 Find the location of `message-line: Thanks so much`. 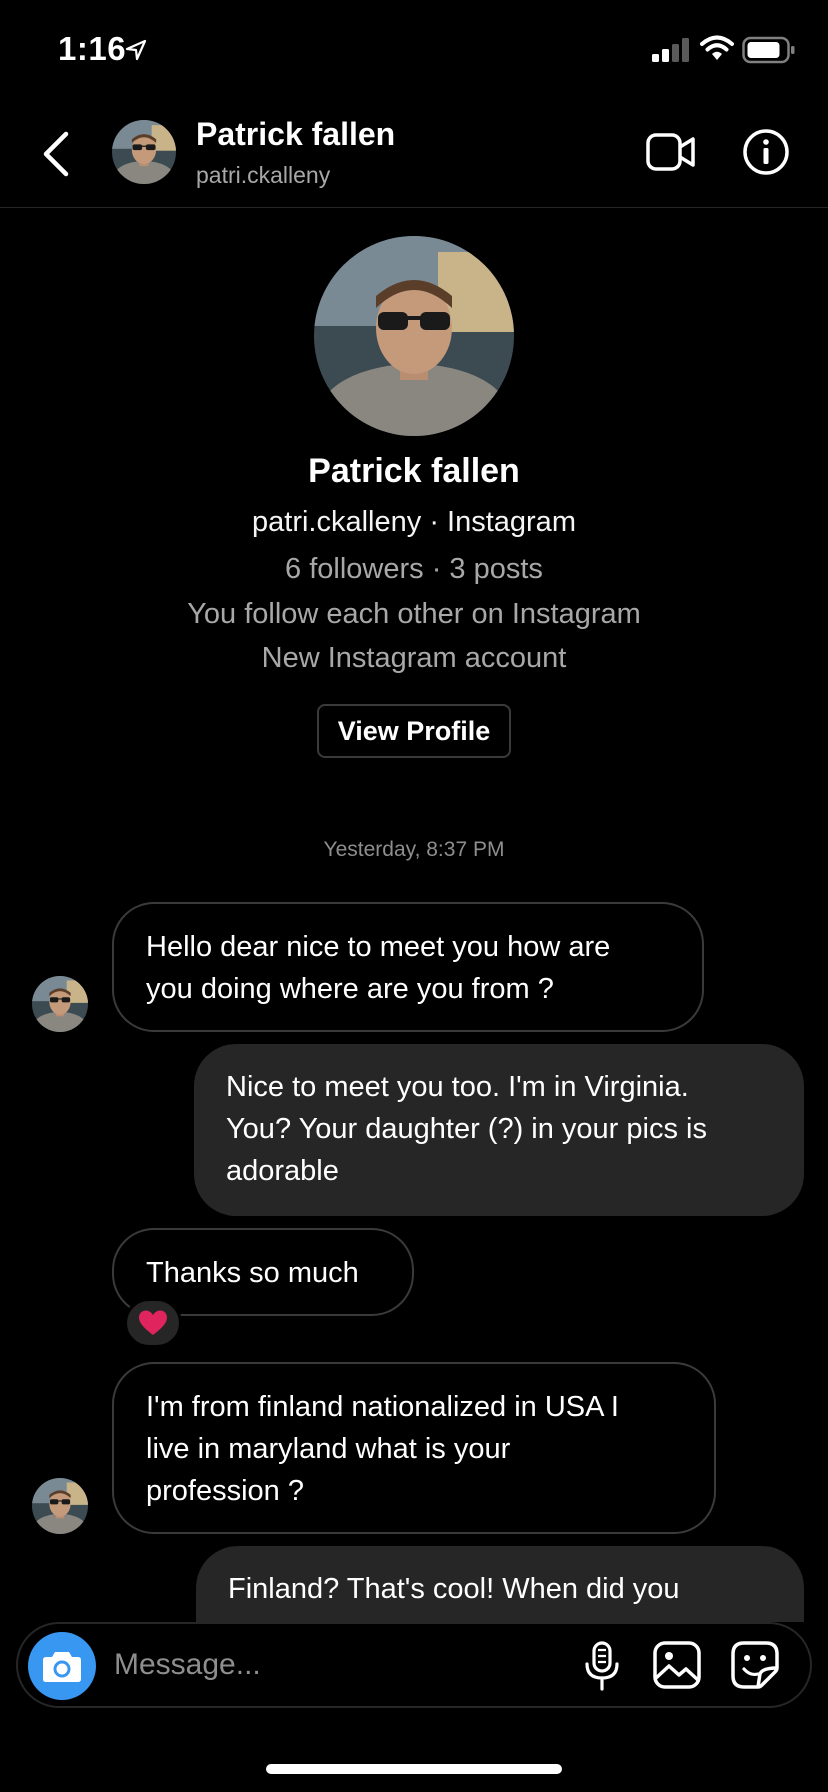

message-line: Thanks so much is located at coordinates (252, 1273).